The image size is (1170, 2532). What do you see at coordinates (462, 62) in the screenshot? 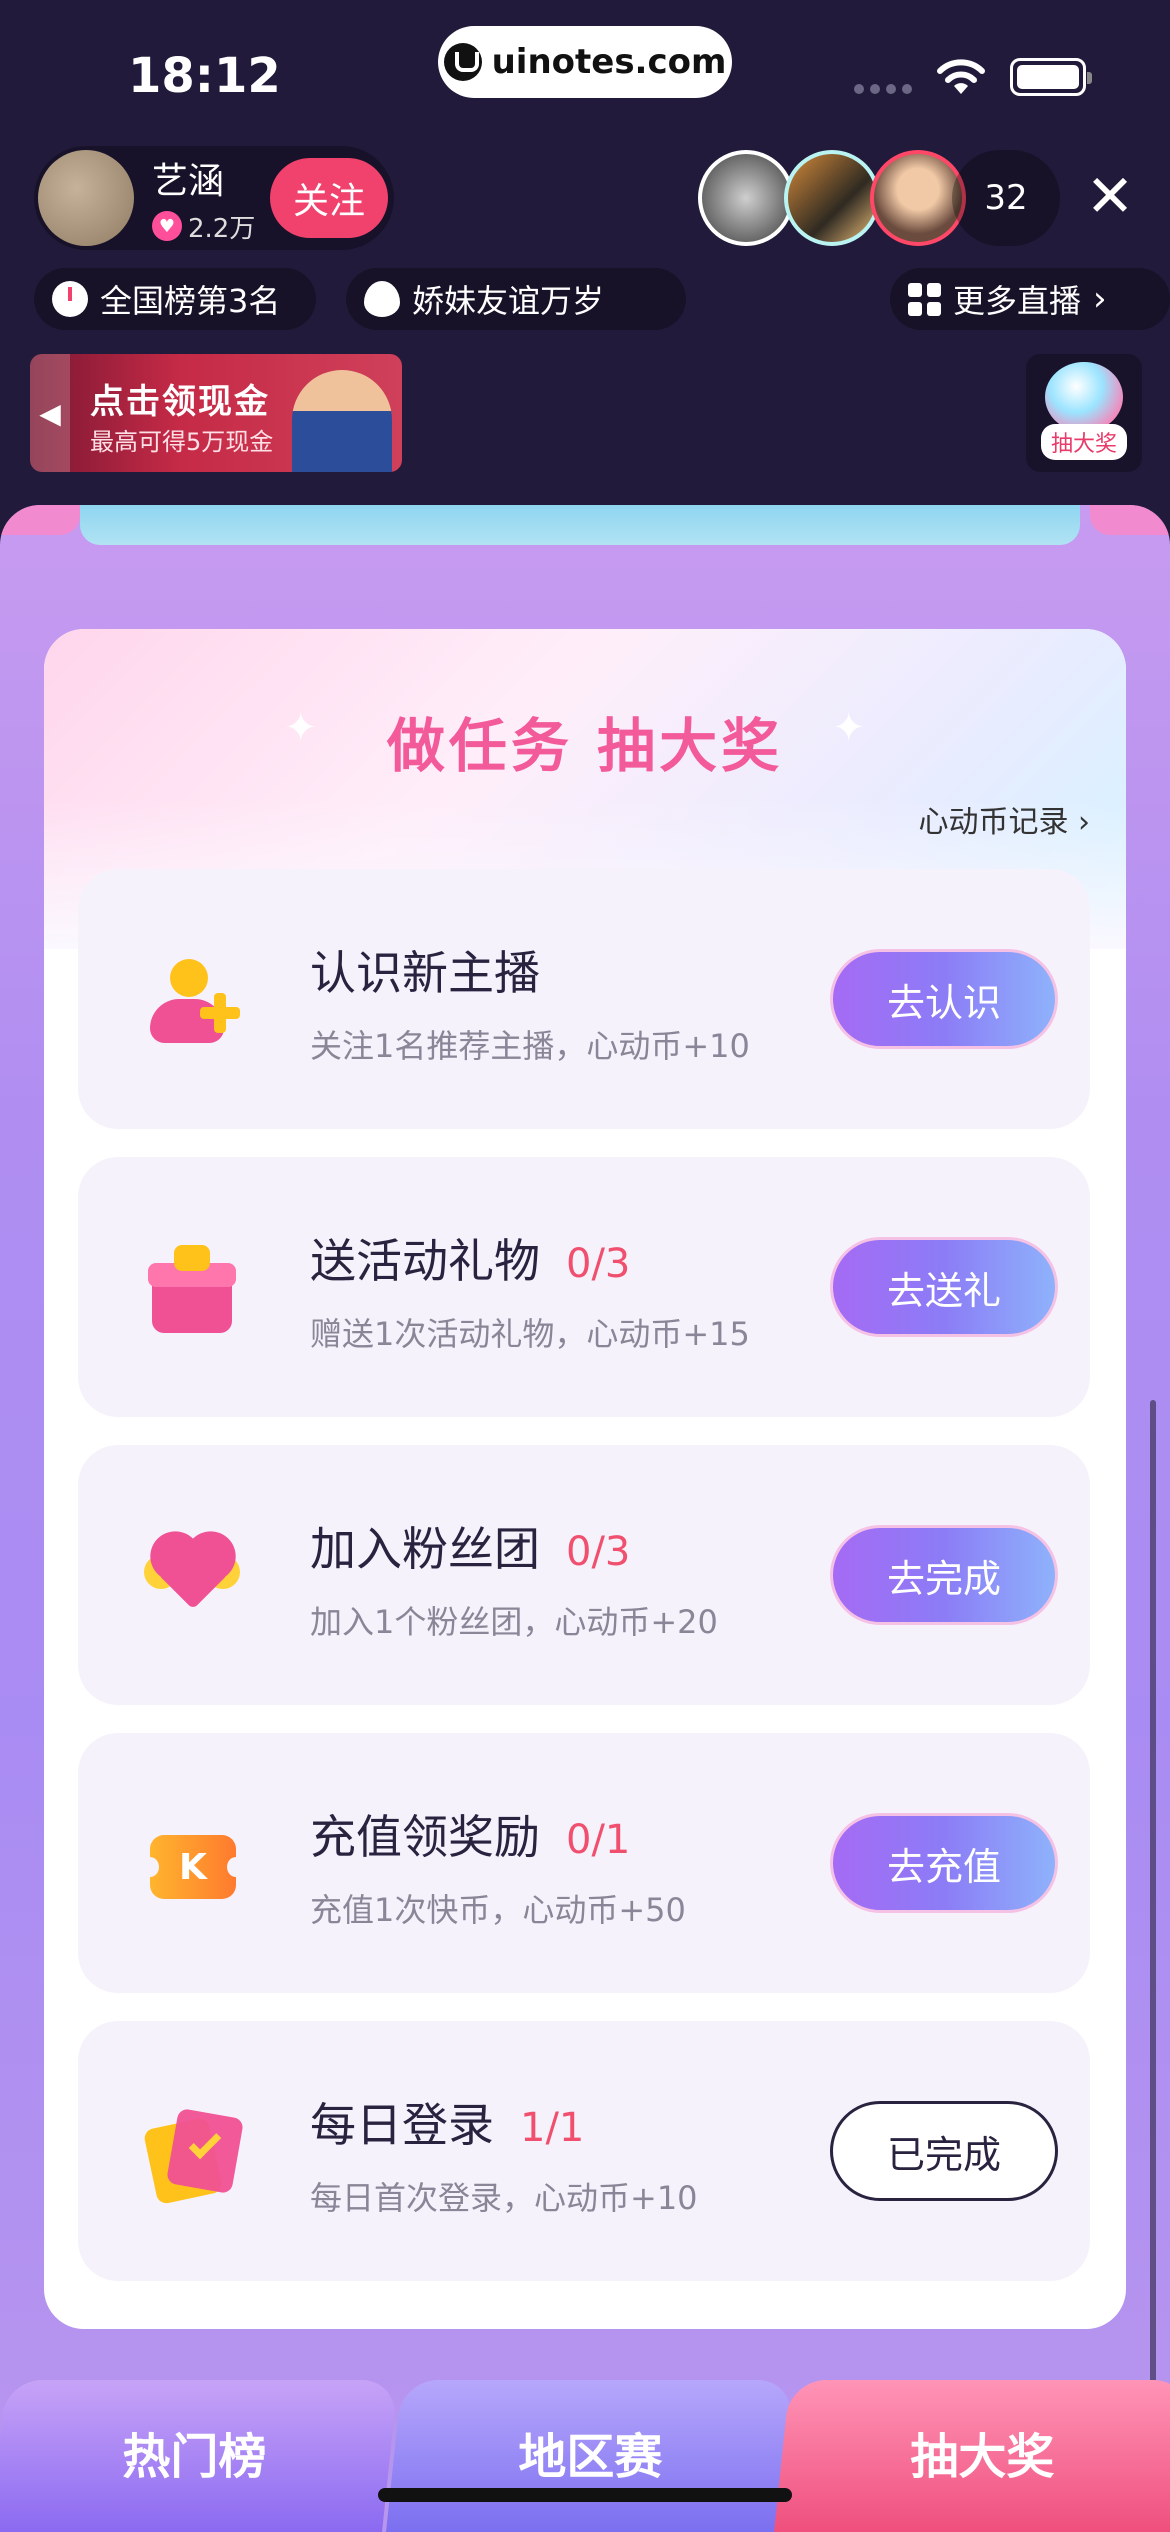
I see `uinotes-logo-icon` at bounding box center [462, 62].